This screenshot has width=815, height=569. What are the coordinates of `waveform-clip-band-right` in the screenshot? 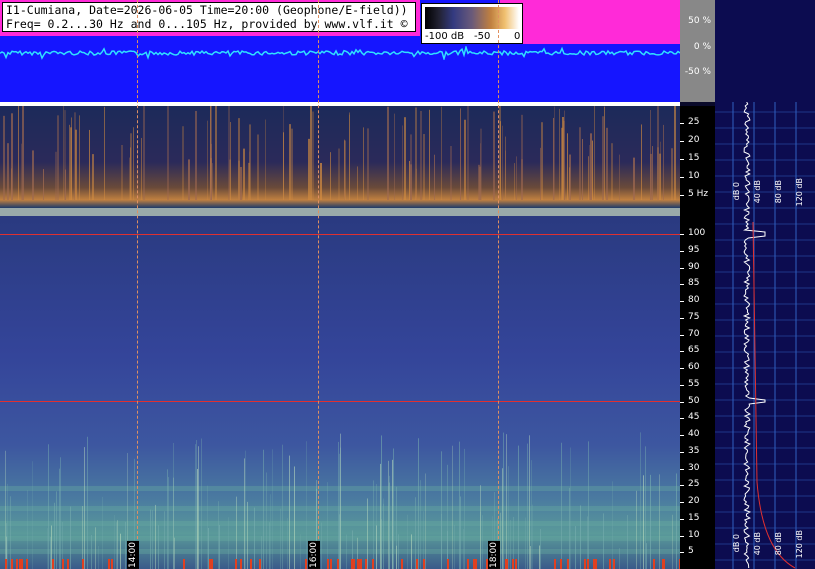 It's located at (590, 22).